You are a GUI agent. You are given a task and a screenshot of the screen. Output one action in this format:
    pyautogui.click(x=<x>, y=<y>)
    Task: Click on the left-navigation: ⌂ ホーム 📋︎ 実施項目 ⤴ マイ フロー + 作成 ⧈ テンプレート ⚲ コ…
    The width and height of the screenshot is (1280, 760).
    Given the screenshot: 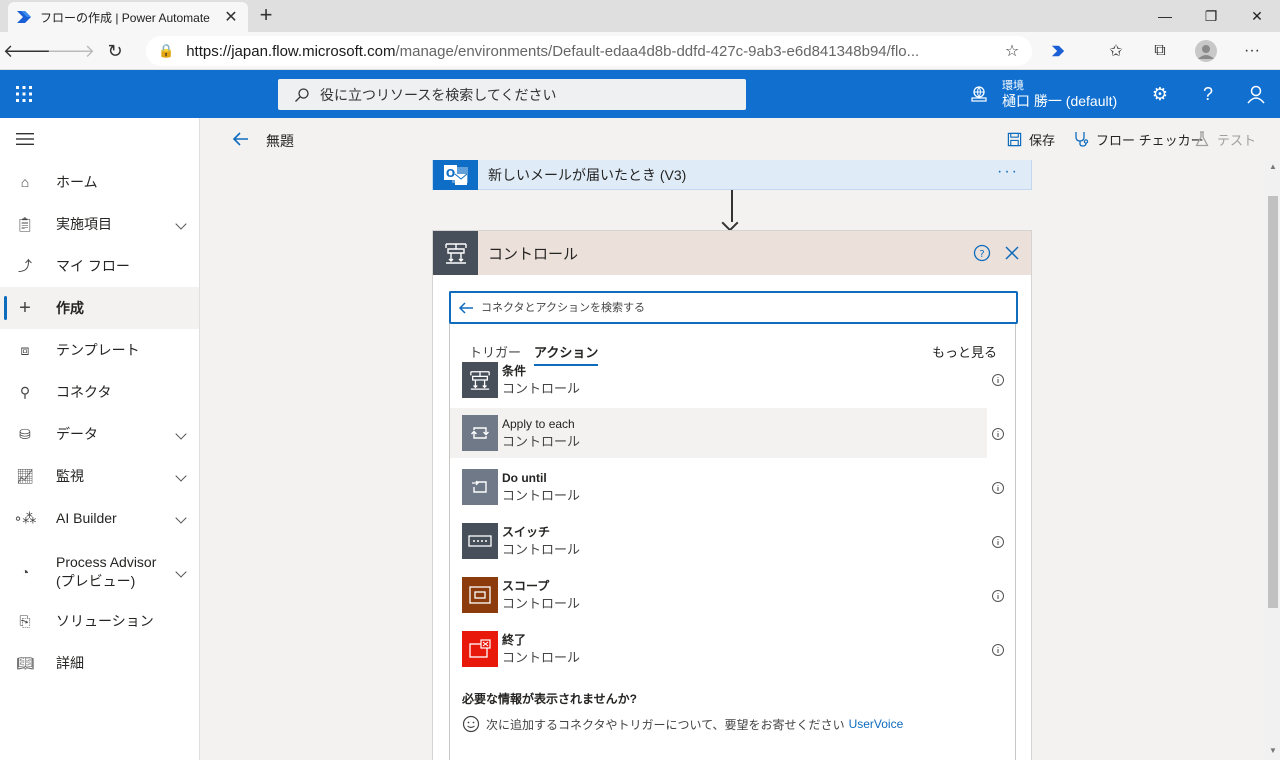 What is the action you would take?
    pyautogui.click(x=100, y=439)
    